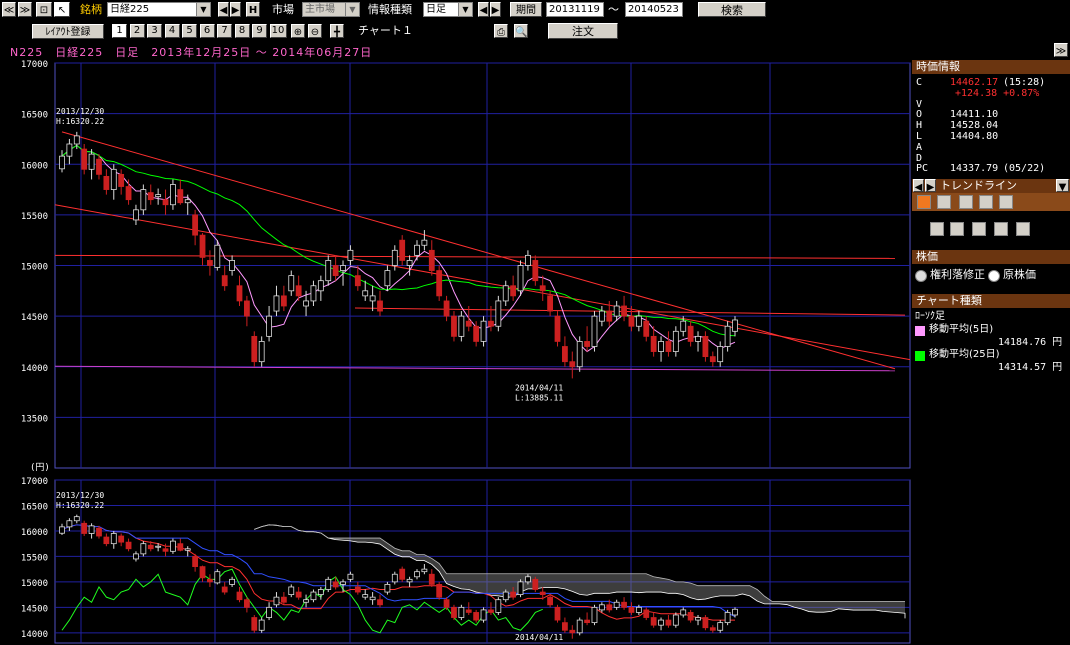 This screenshot has height=645, width=1070. Describe the element at coordinates (448, 9) in the screenshot. I see `info-type-select: 日足 ▼` at that location.